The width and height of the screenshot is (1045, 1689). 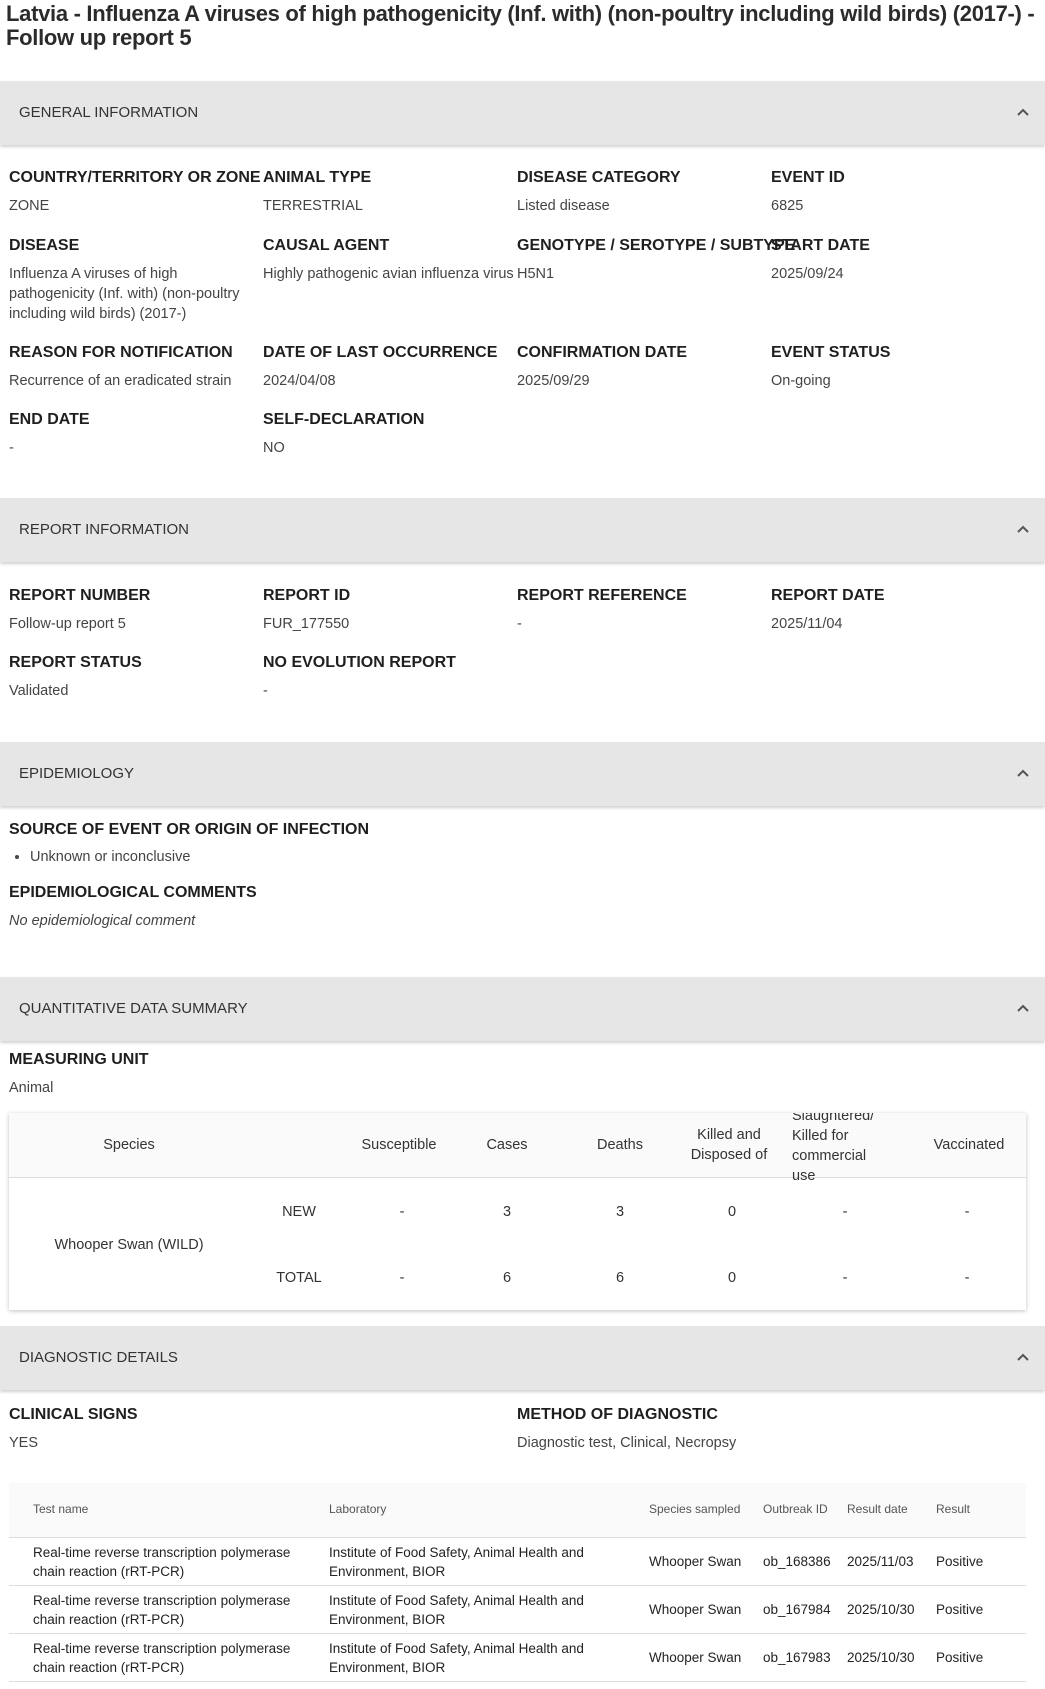 I want to click on self-declaration-field: SELF-DECLARATION NO, so click(x=390, y=434).